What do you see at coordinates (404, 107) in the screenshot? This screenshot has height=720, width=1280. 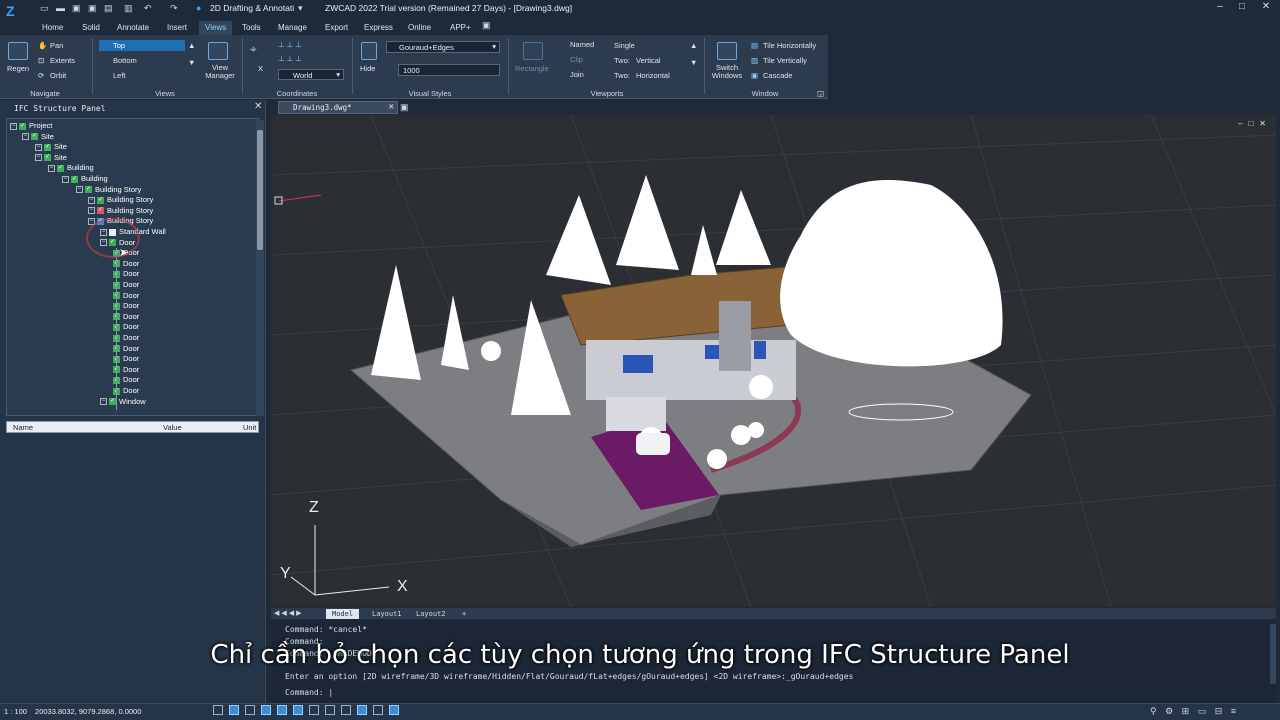 I see `new-document-icon: ▣` at bounding box center [404, 107].